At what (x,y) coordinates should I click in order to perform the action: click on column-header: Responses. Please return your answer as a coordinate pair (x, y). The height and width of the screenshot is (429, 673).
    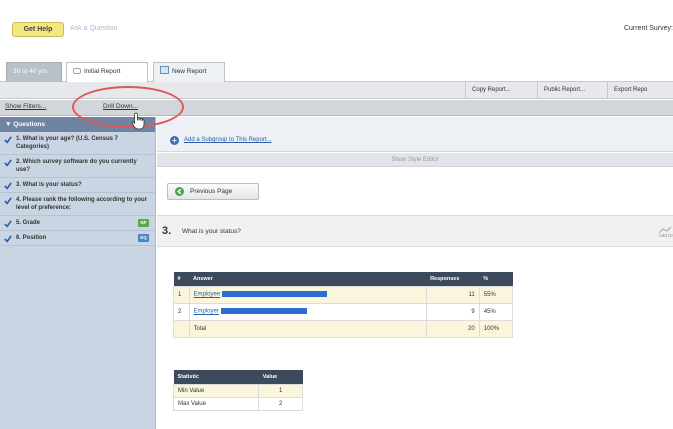
    Looking at the image, I should click on (453, 279).